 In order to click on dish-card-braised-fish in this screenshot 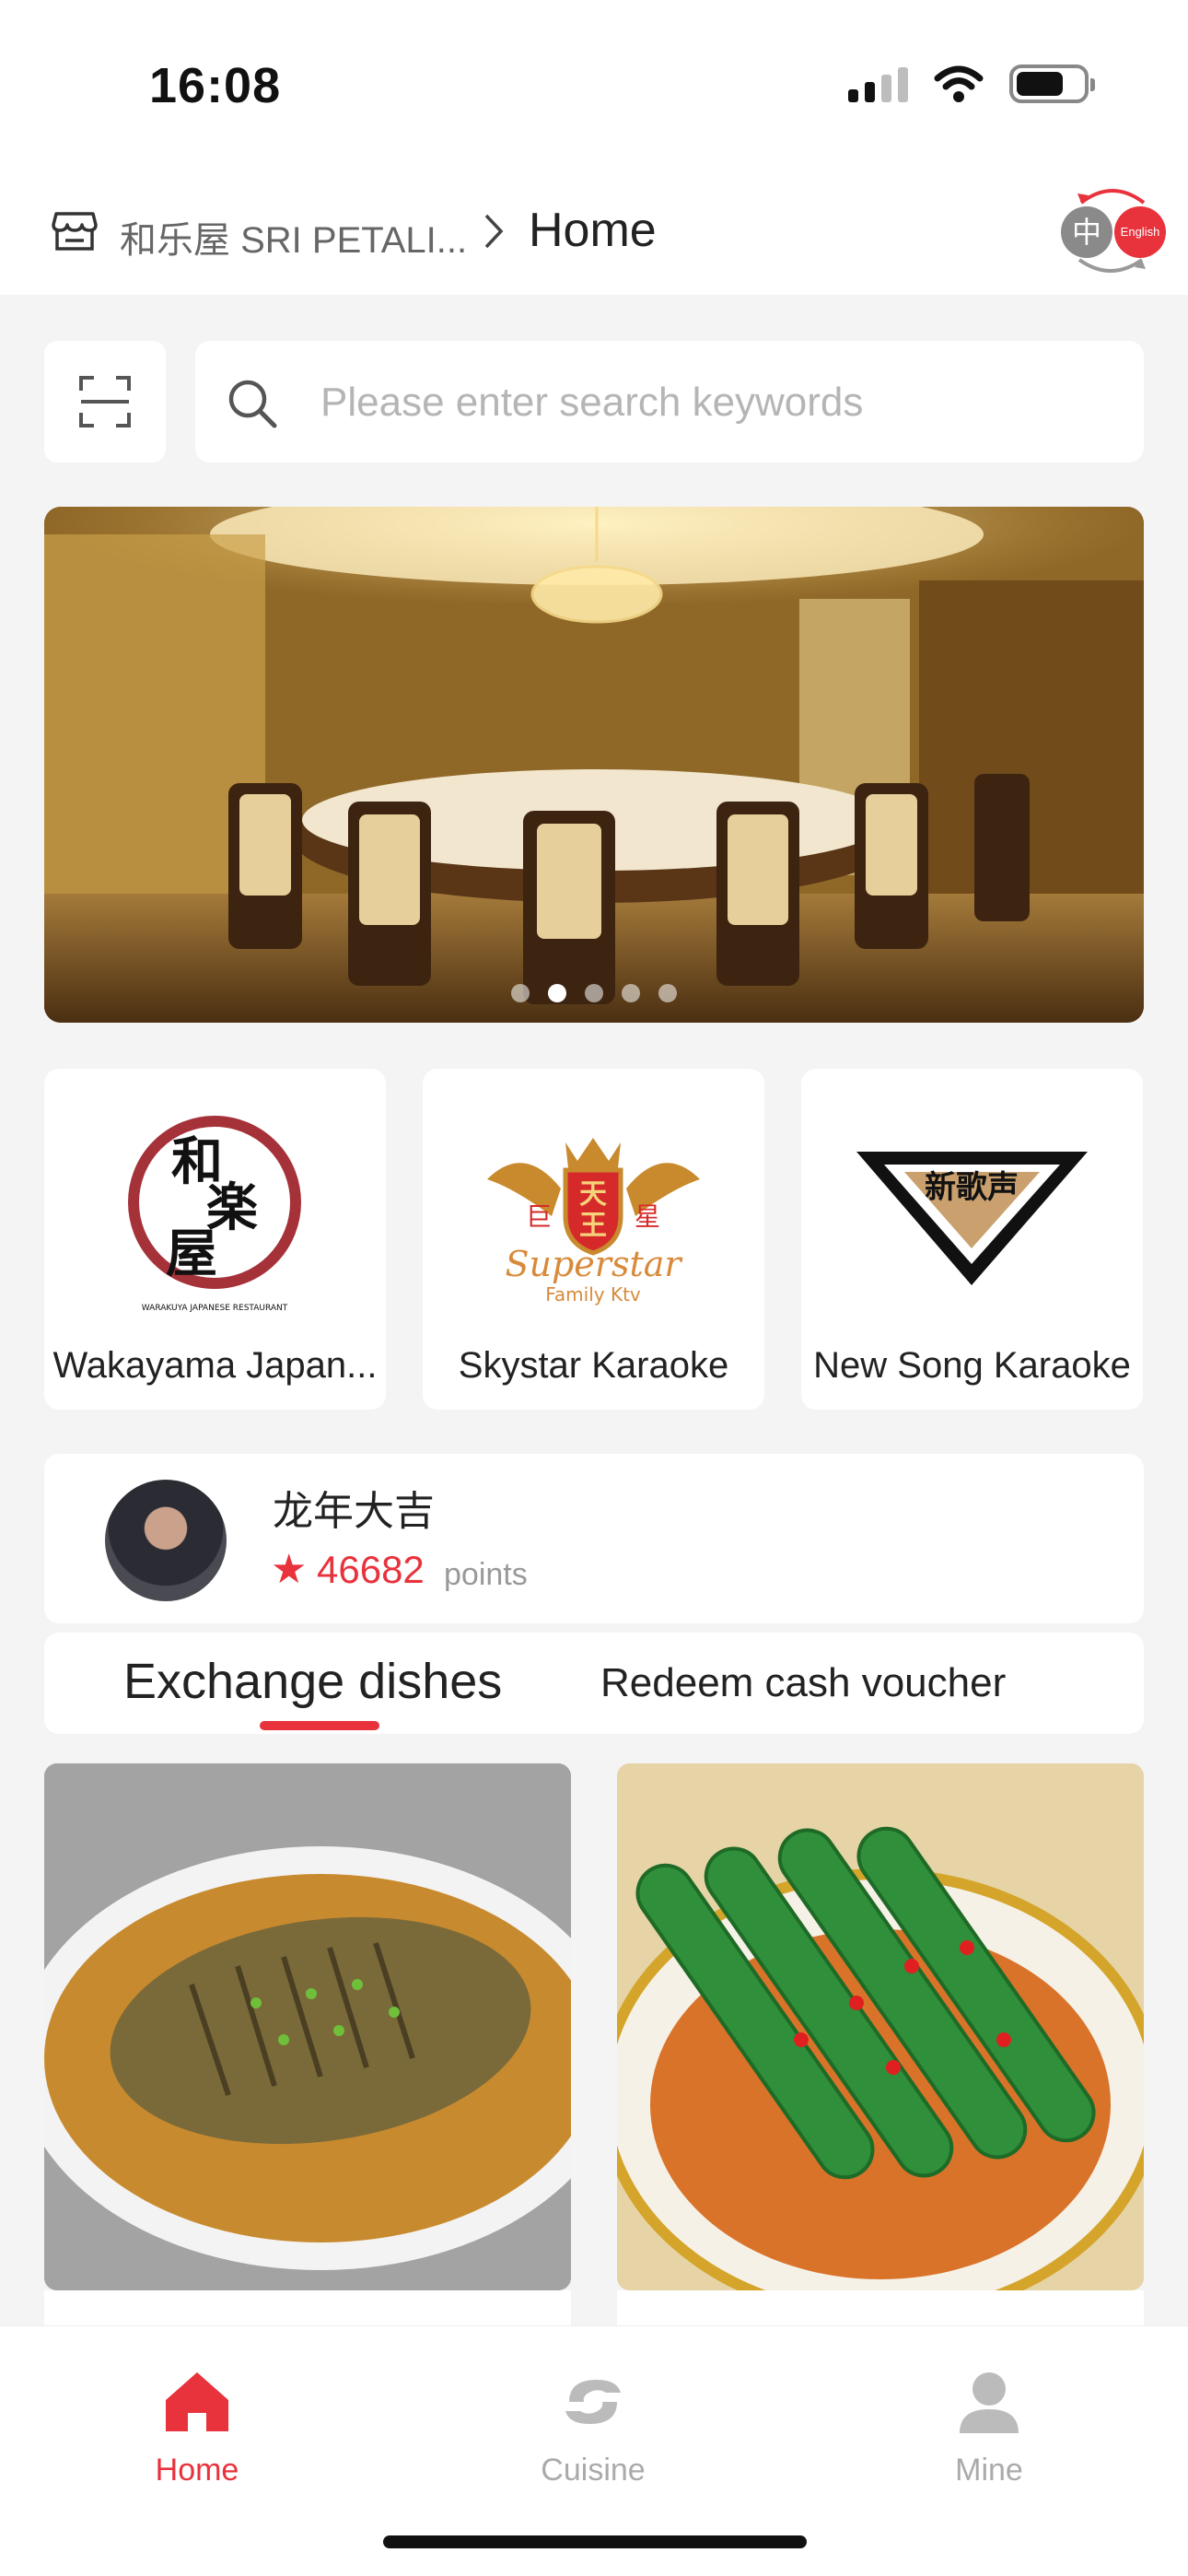, I will do `click(307, 2026)`.